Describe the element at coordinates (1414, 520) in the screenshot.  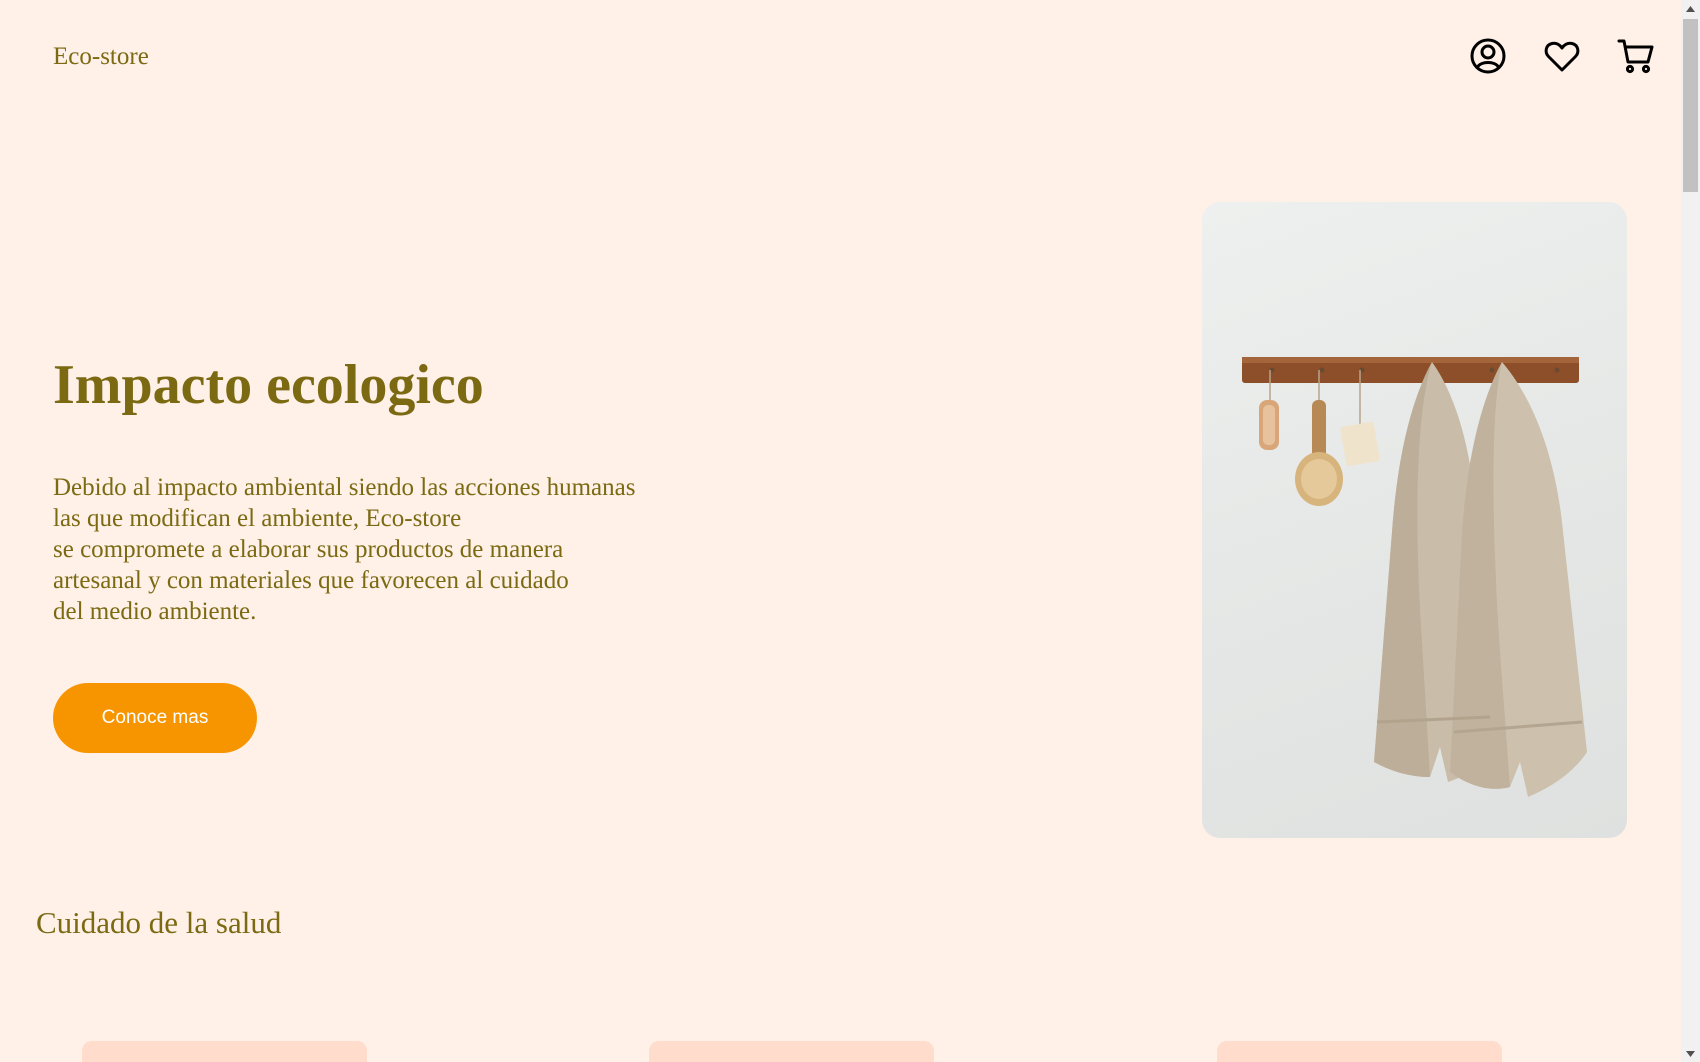
I see `hero-image` at that location.